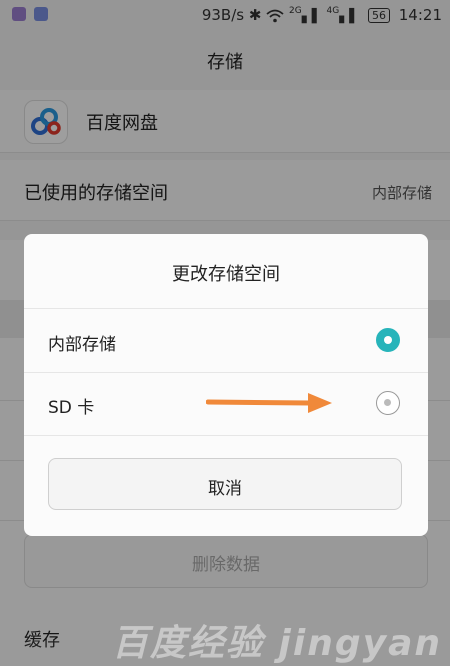 This screenshot has height=666, width=450. I want to click on cancel-label: 取消, so click(225, 489).